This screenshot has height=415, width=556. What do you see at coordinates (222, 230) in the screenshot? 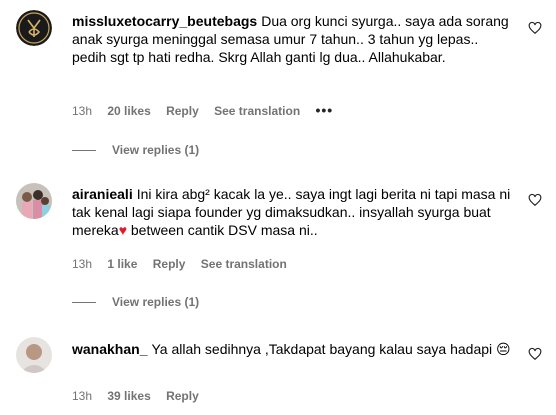
I see `comment-text-continued: between cantik DSV masa ni..` at bounding box center [222, 230].